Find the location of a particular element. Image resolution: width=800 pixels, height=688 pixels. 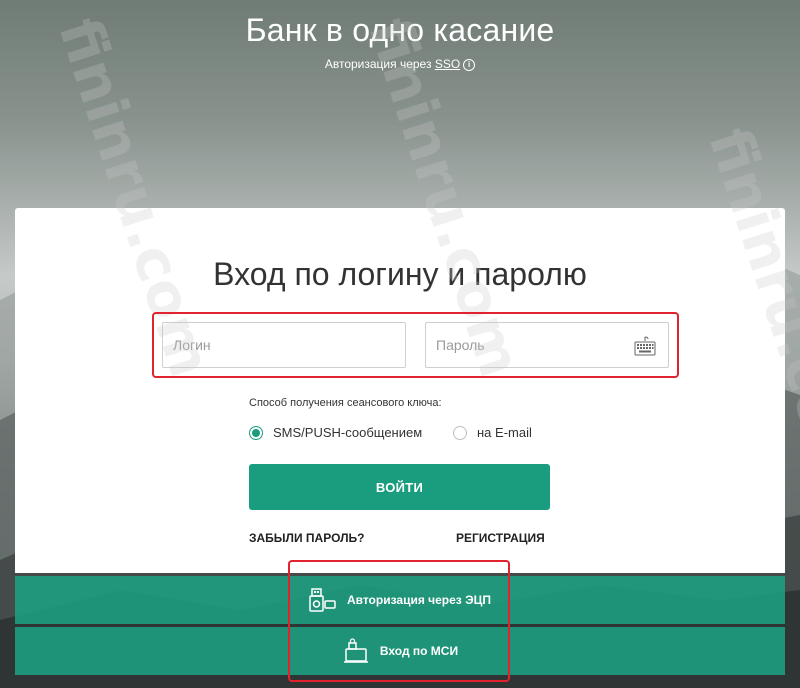

msi-login-button: Вход по МСИ is located at coordinates (400, 651).